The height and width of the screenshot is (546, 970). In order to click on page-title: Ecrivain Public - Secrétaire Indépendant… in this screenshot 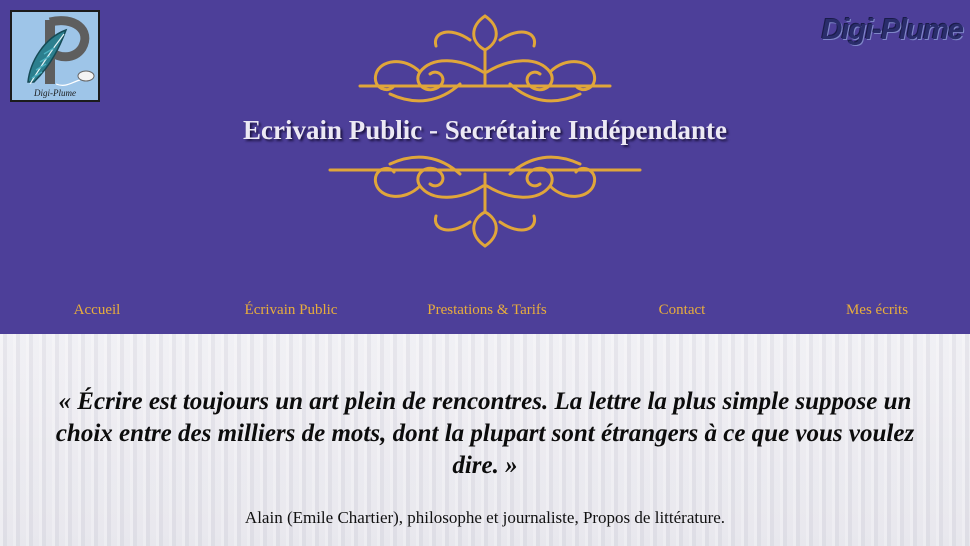, I will do `click(485, 130)`.